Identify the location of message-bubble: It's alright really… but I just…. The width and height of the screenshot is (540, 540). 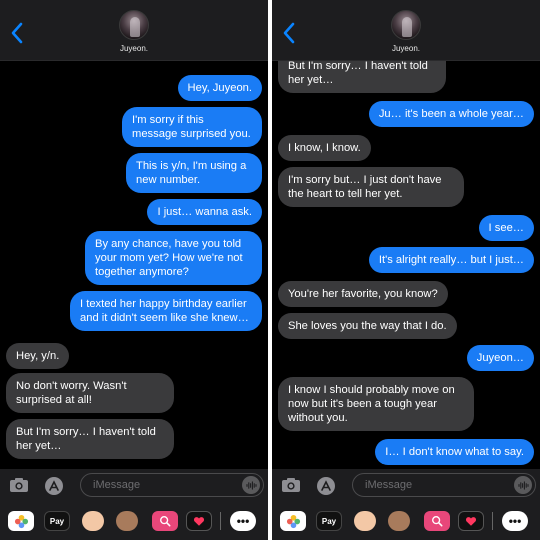
(451, 260).